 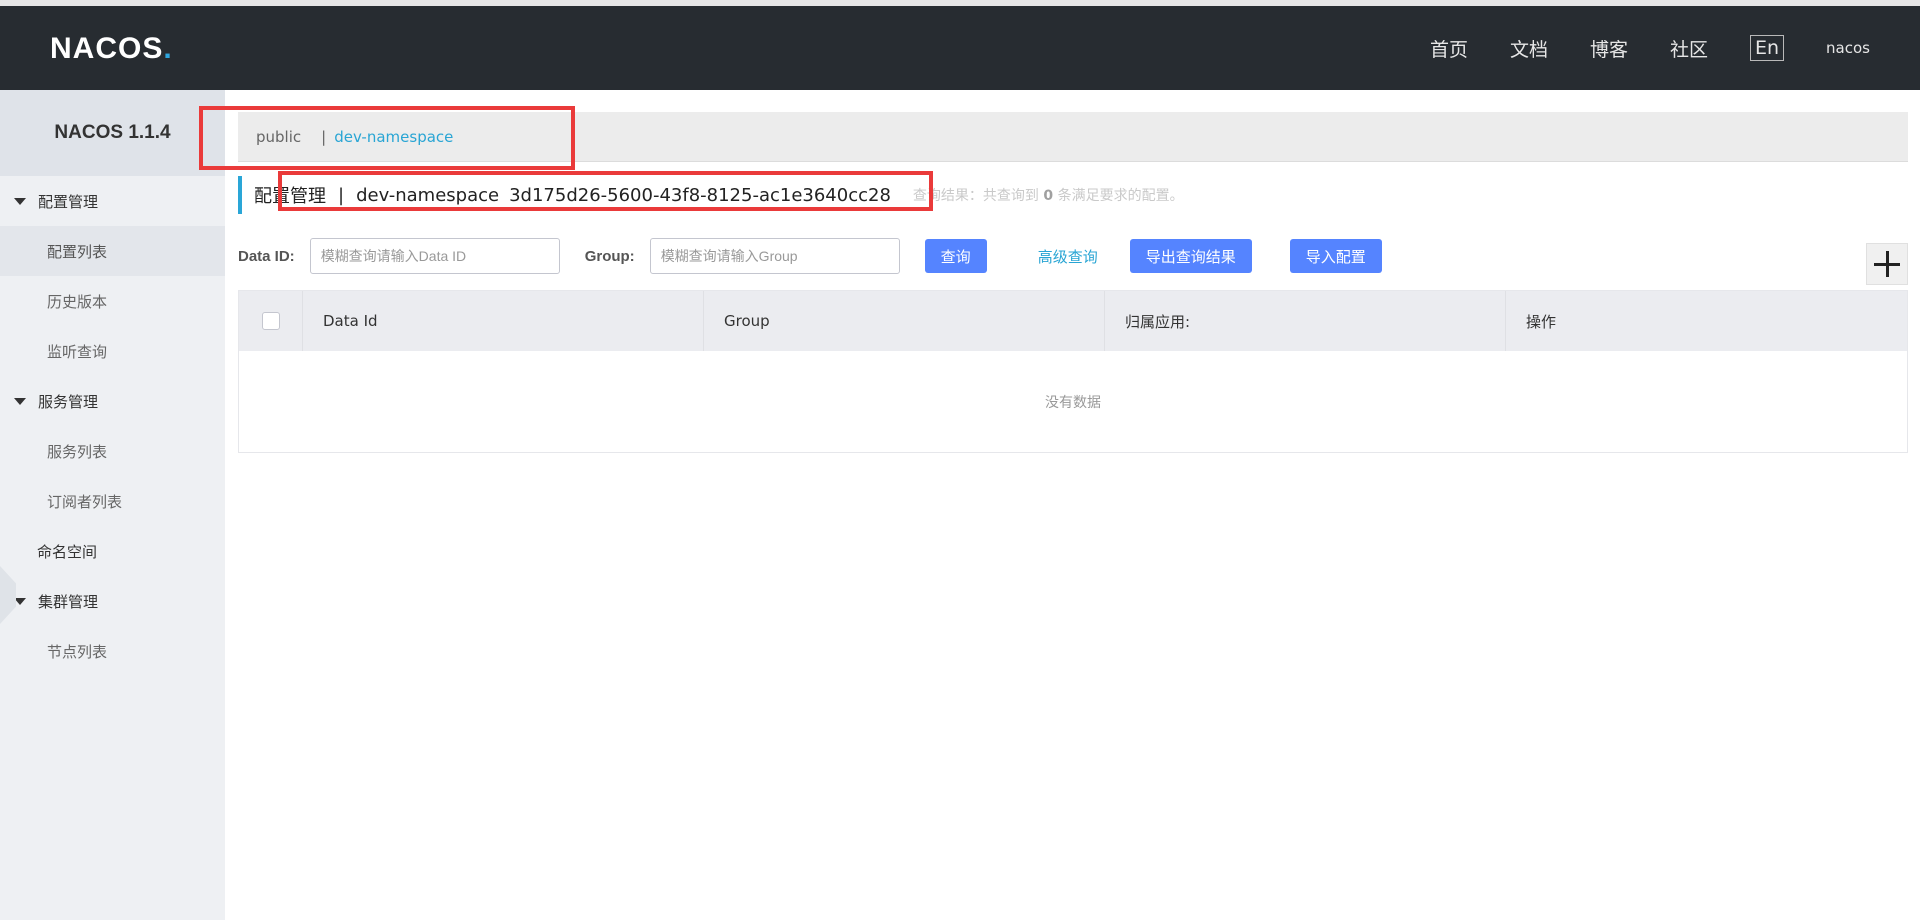 What do you see at coordinates (605, 191) in the screenshot?
I see `highlight-box-namespace-title` at bounding box center [605, 191].